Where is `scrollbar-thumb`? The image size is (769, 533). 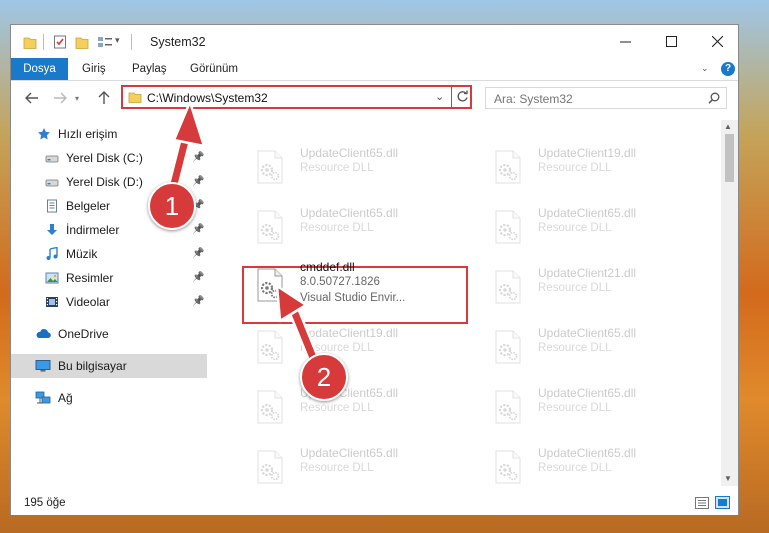 scrollbar-thumb is located at coordinates (729, 158).